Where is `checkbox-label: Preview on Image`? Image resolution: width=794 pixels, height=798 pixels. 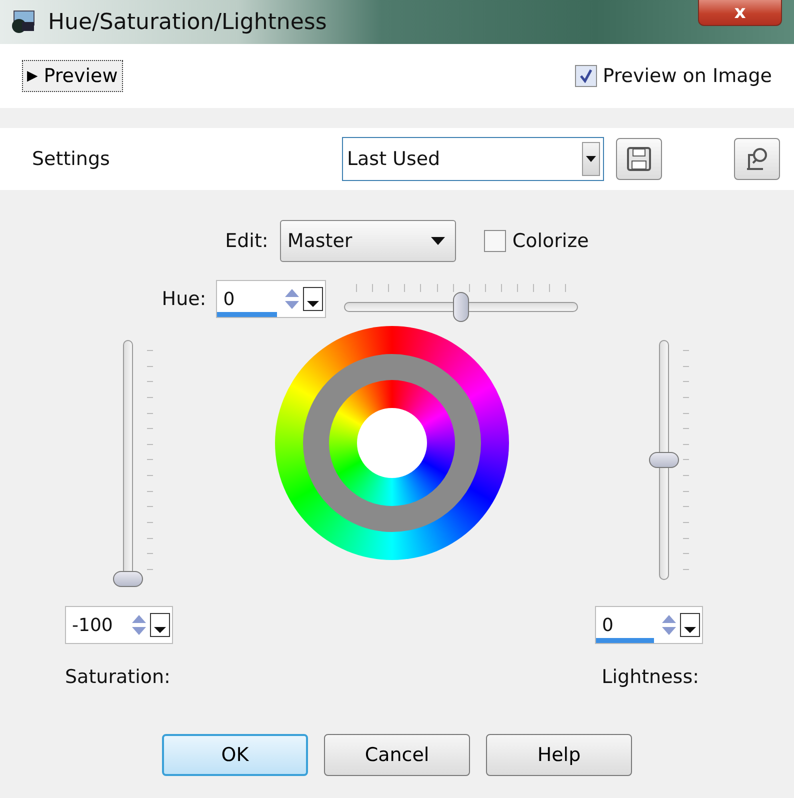 checkbox-label: Preview on Image is located at coordinates (687, 76).